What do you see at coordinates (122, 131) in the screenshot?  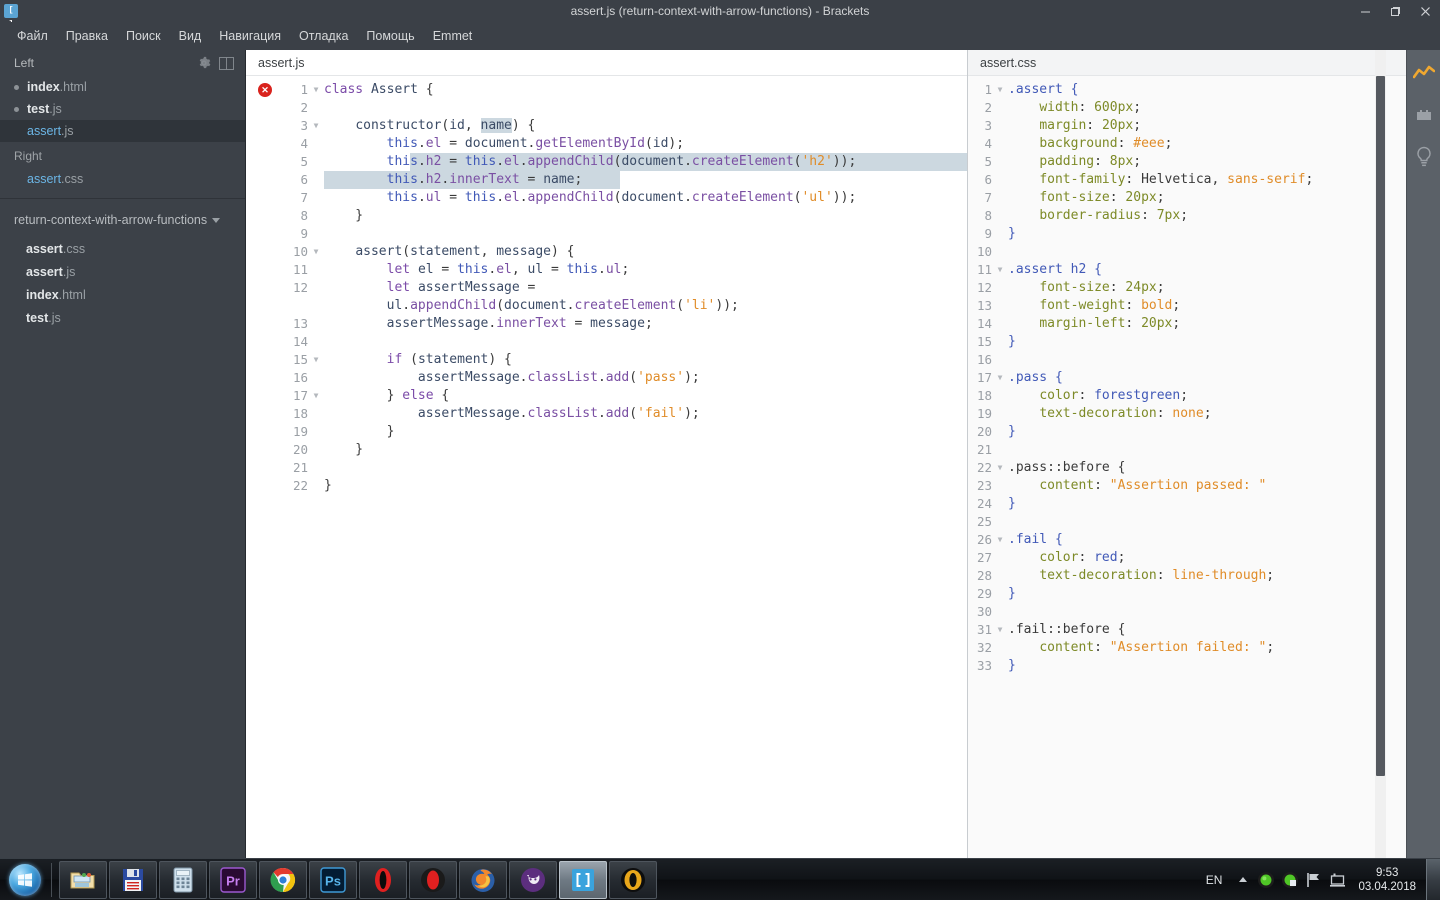 I see `working-file-assert-js: assert .js` at bounding box center [122, 131].